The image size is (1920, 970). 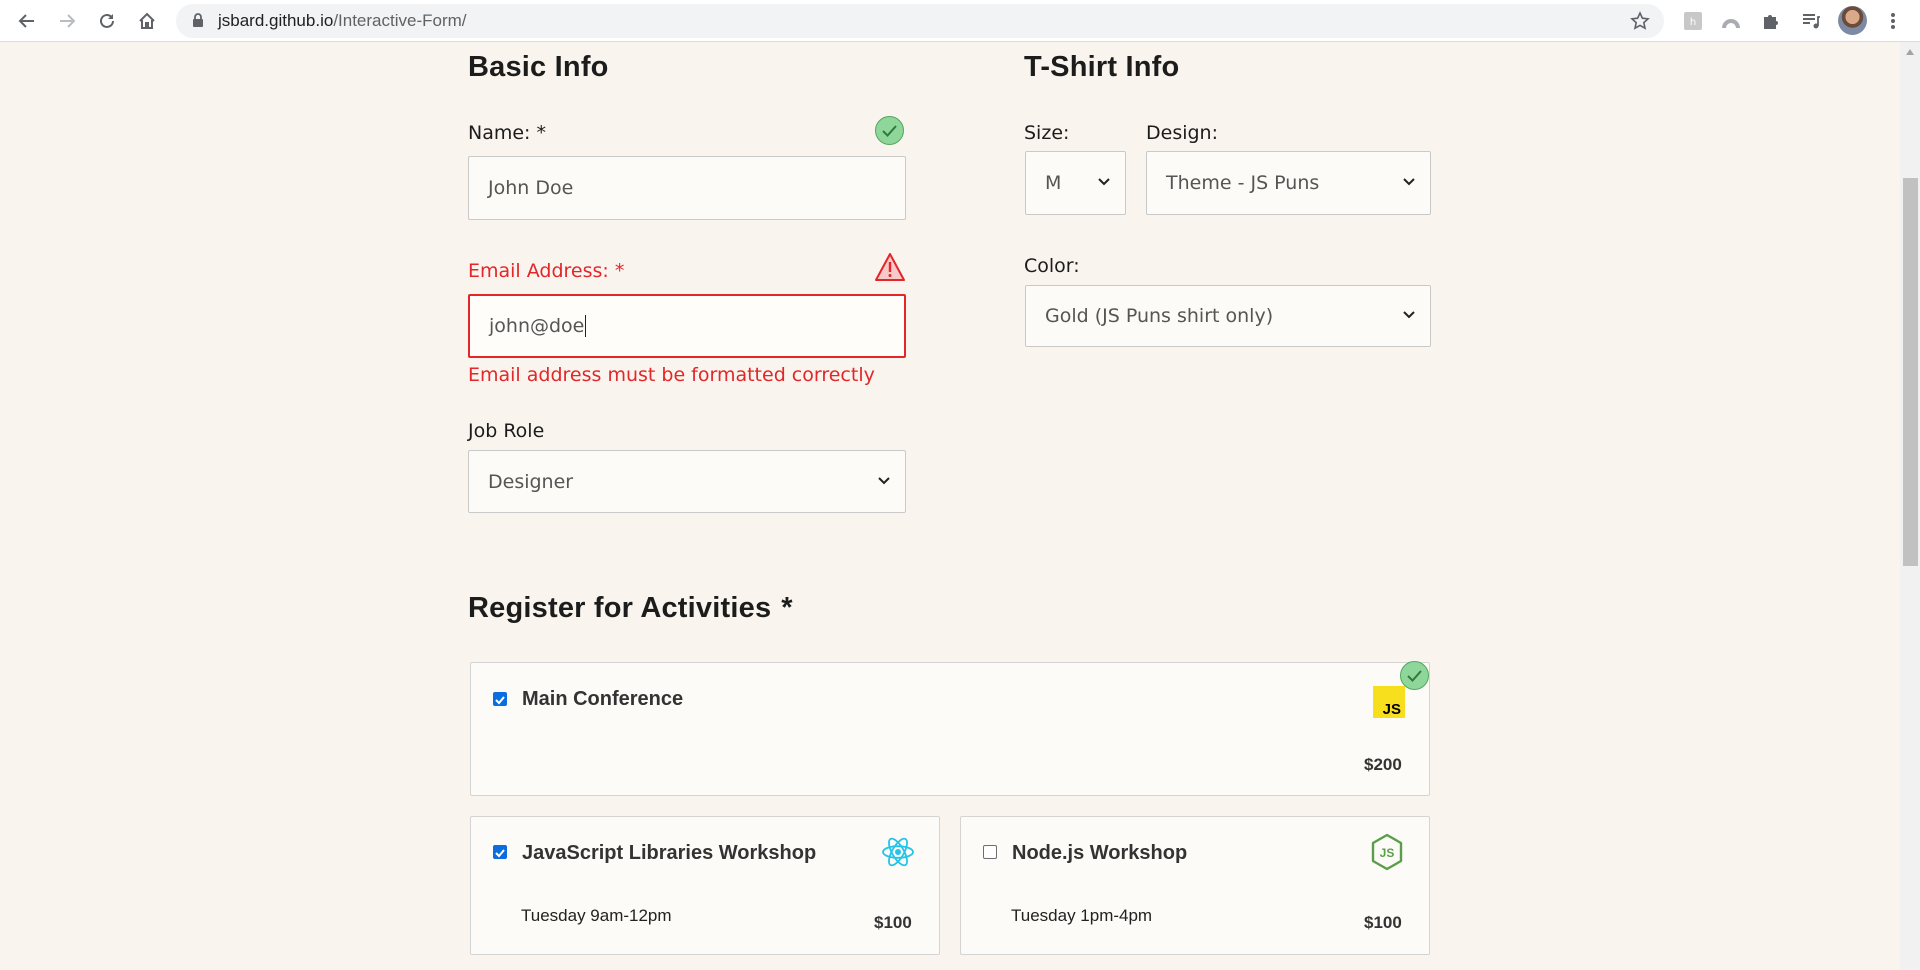 I want to click on nodejs-logo-icon: JS, so click(x=1387, y=852).